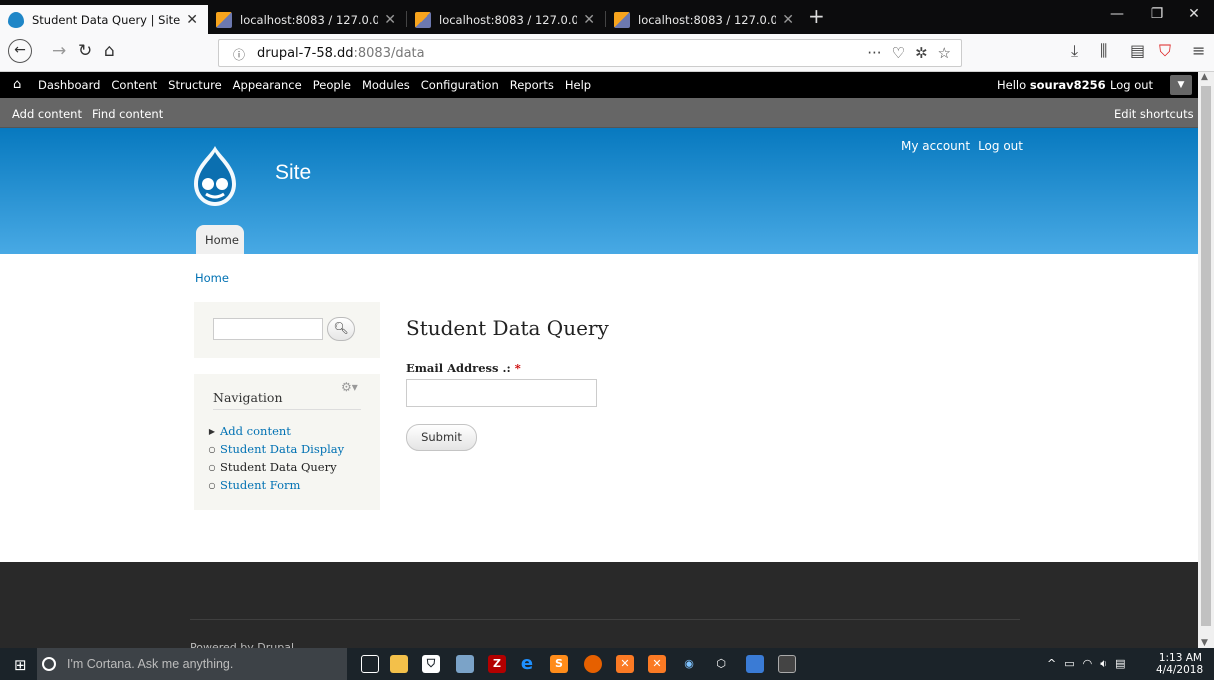 Image resolution: width=1214 pixels, height=680 pixels. Describe the element at coordinates (1204, 77) in the screenshot. I see `scroll-up-icon: ▲` at that location.